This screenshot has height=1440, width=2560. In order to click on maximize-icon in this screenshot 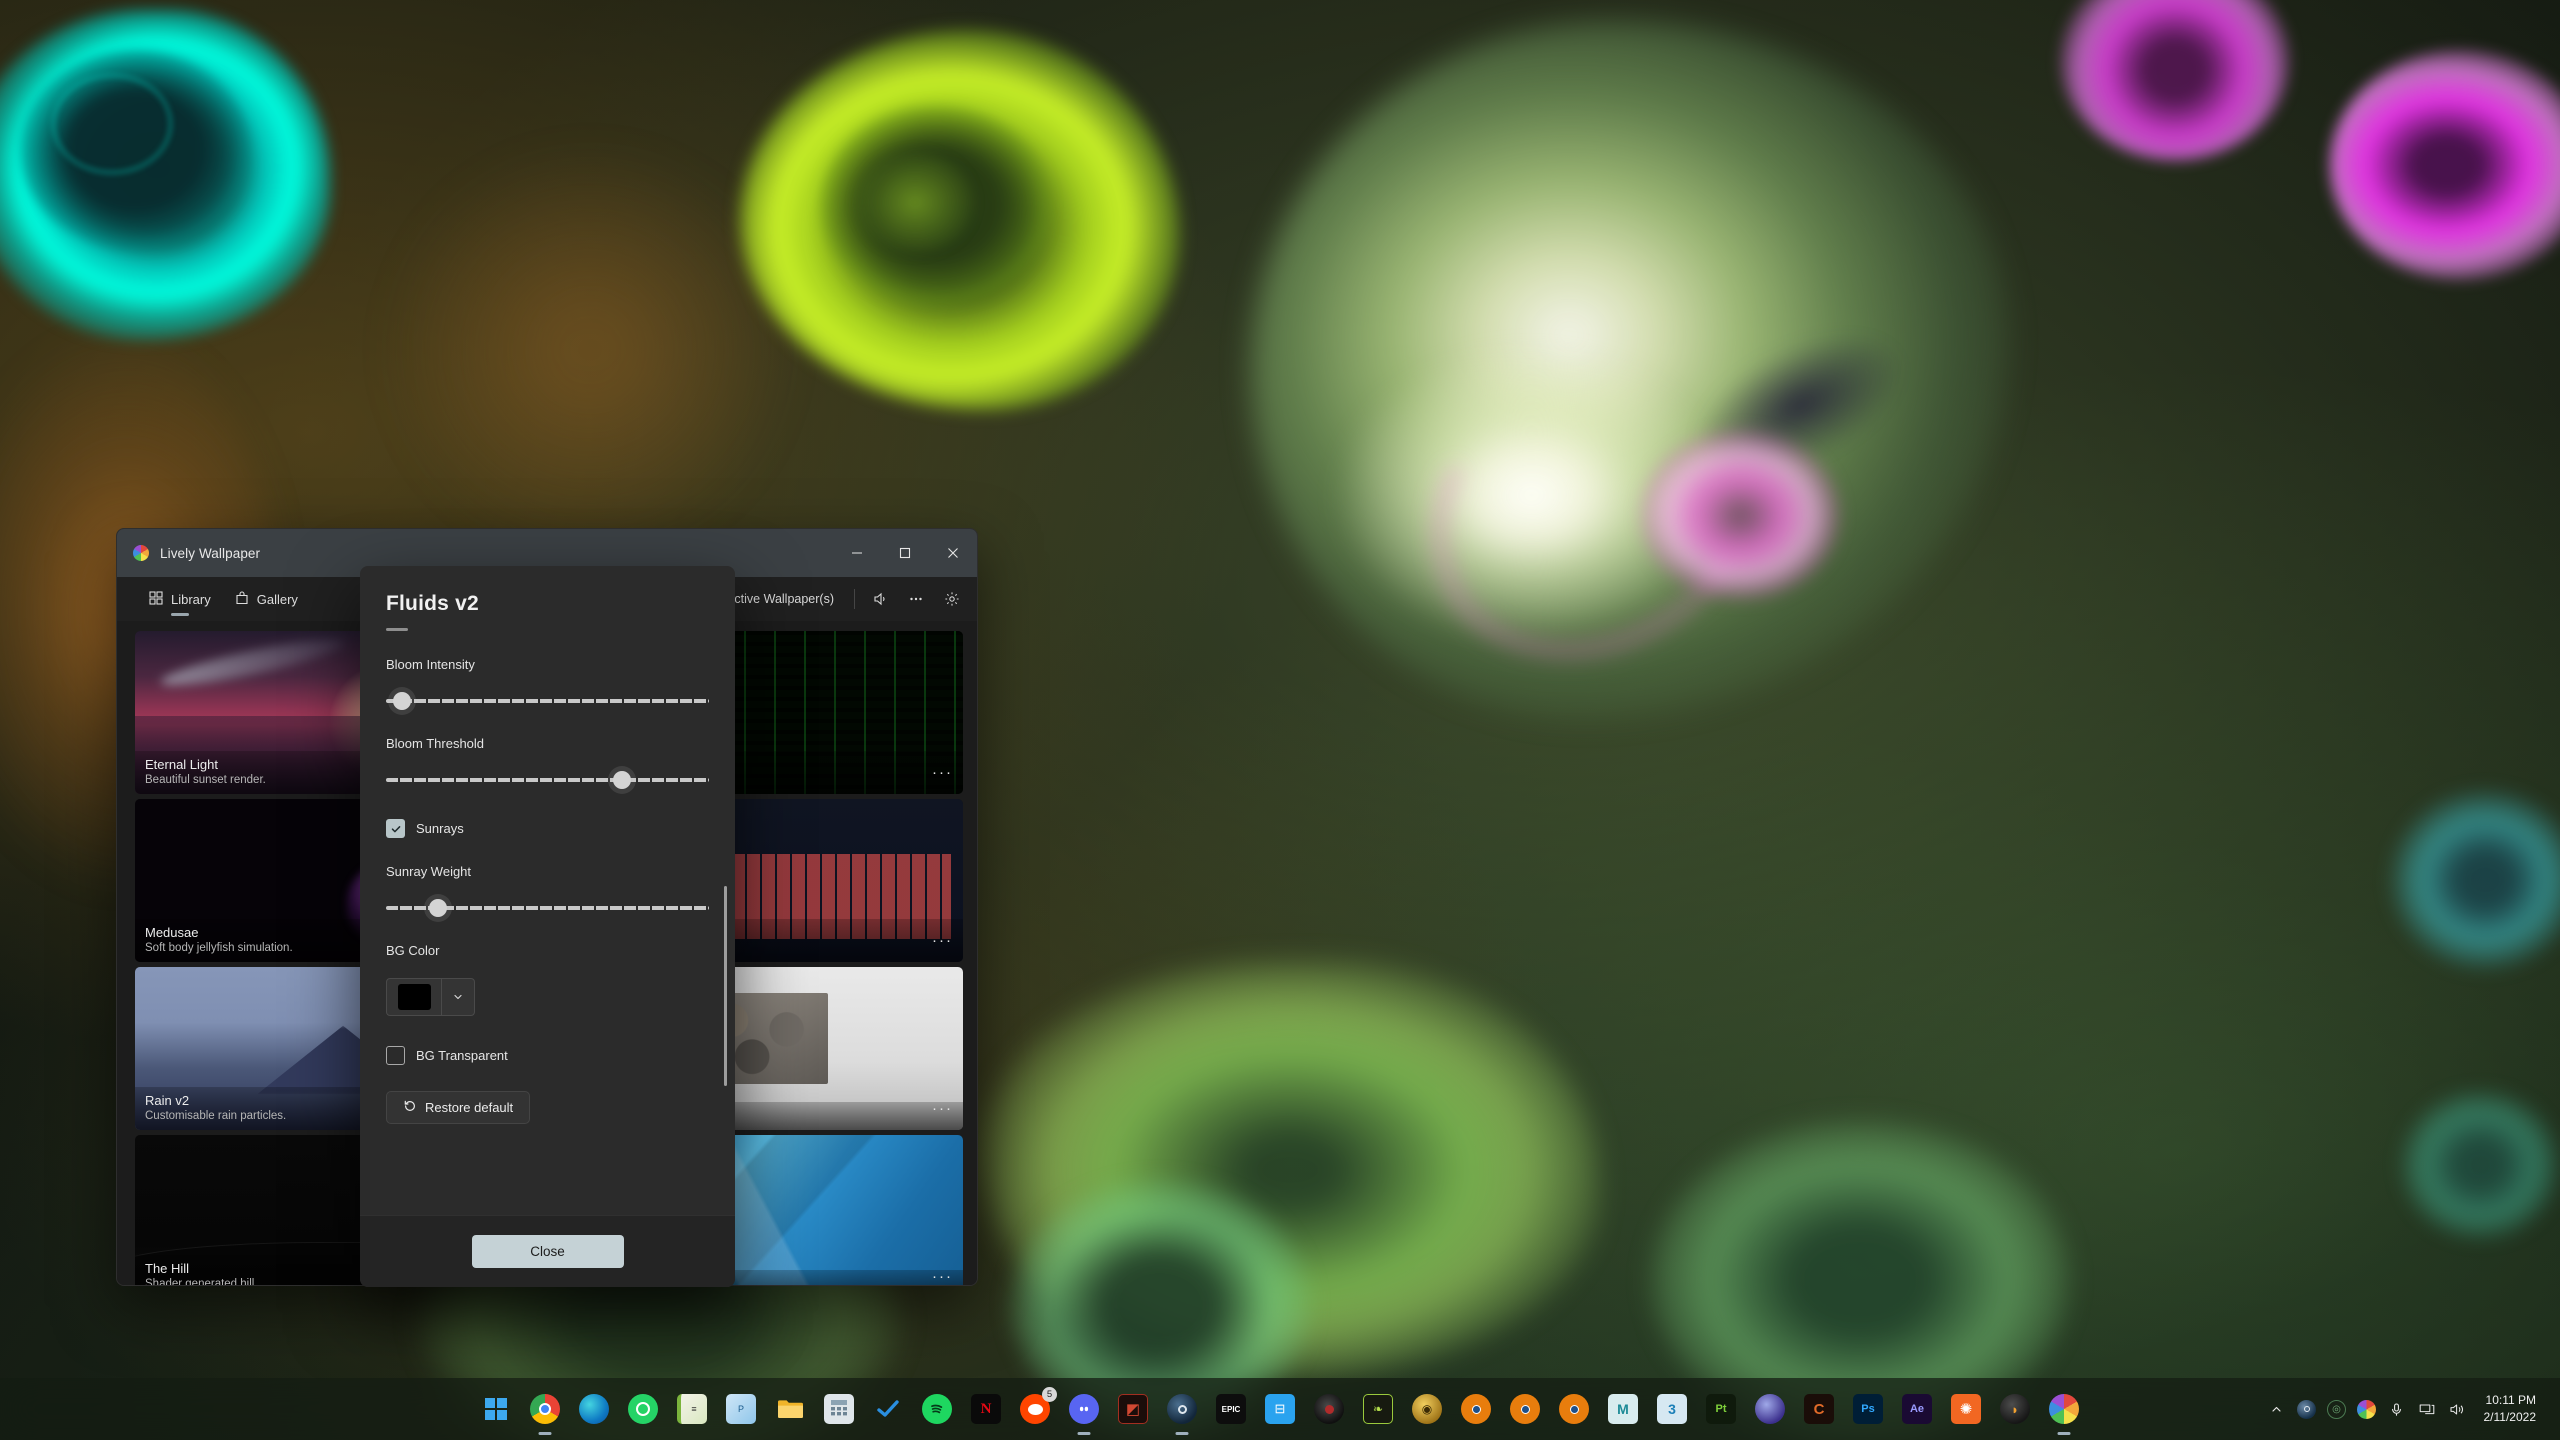, I will do `click(905, 553)`.